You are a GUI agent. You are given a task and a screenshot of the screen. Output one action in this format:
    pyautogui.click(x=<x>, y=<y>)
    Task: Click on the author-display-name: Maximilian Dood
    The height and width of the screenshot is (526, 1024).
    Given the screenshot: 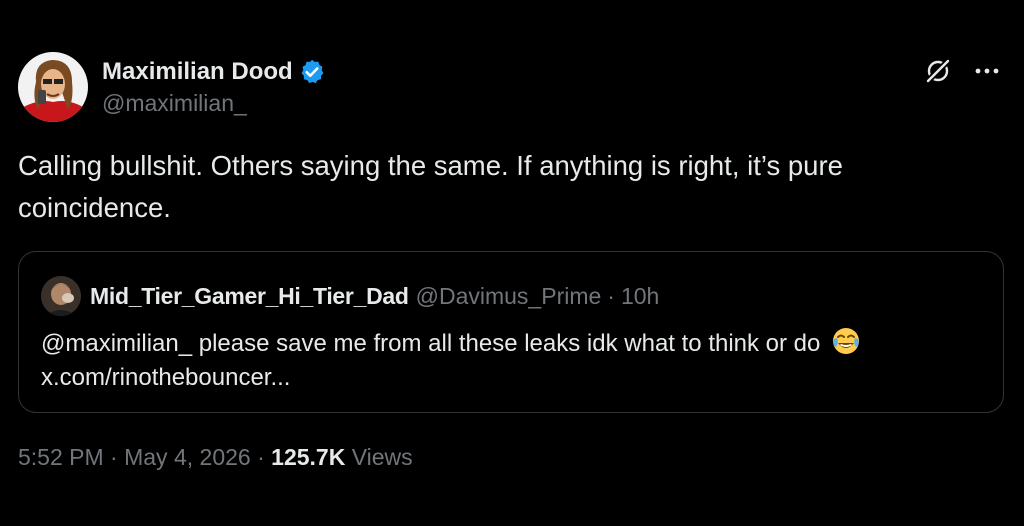 What is the action you would take?
    pyautogui.click(x=197, y=72)
    